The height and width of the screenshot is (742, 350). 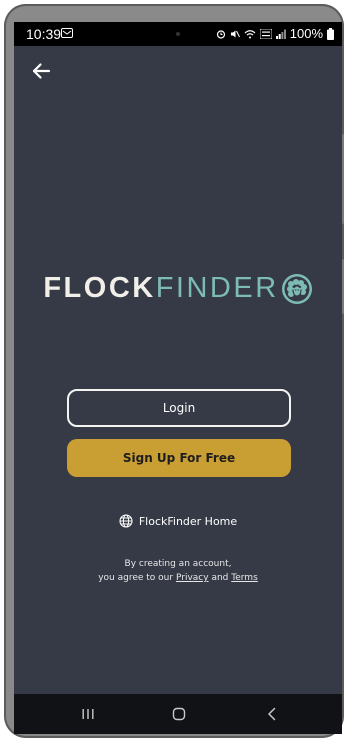 What do you see at coordinates (192, 578) in the screenshot?
I see `privacy-link: Privacy` at bounding box center [192, 578].